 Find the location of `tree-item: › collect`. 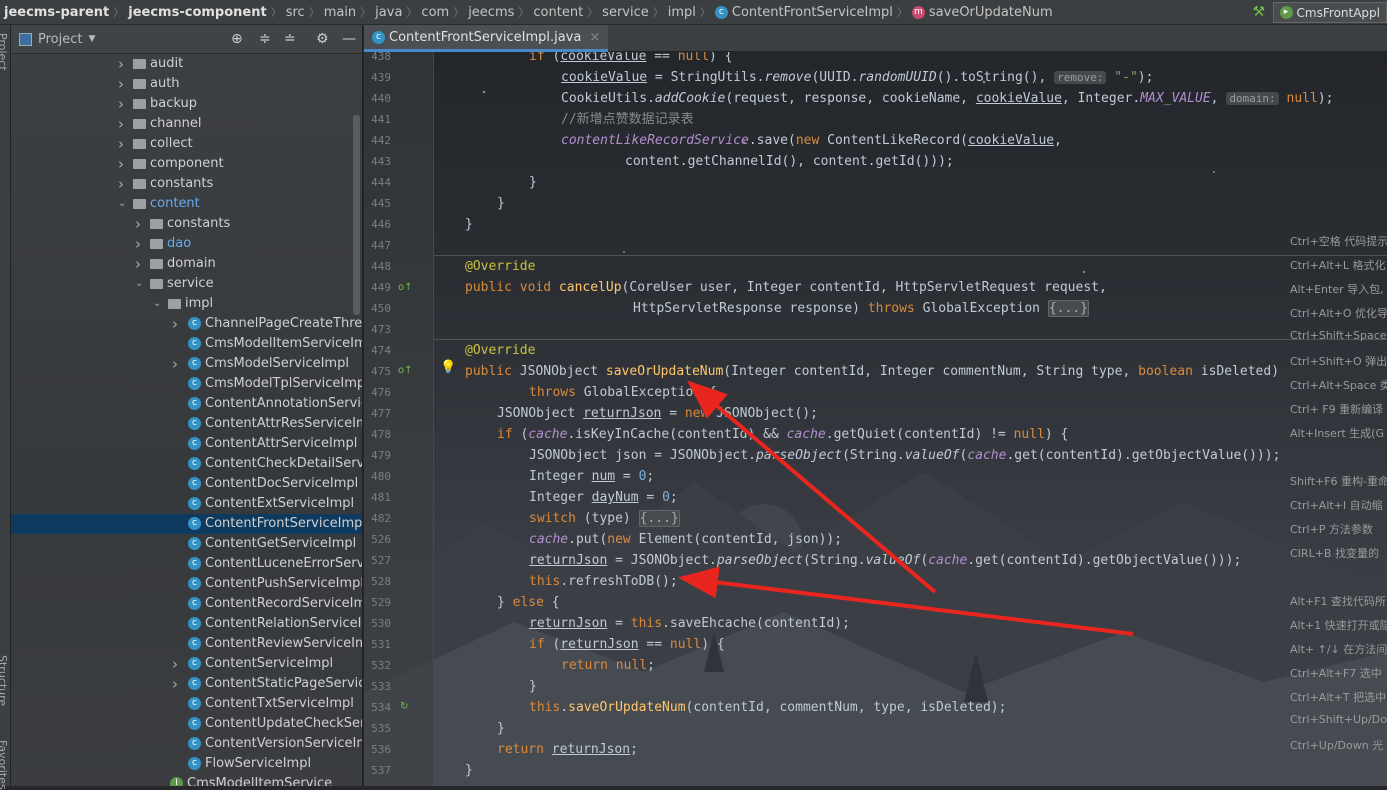

tree-item: › collect is located at coordinates (186, 144).